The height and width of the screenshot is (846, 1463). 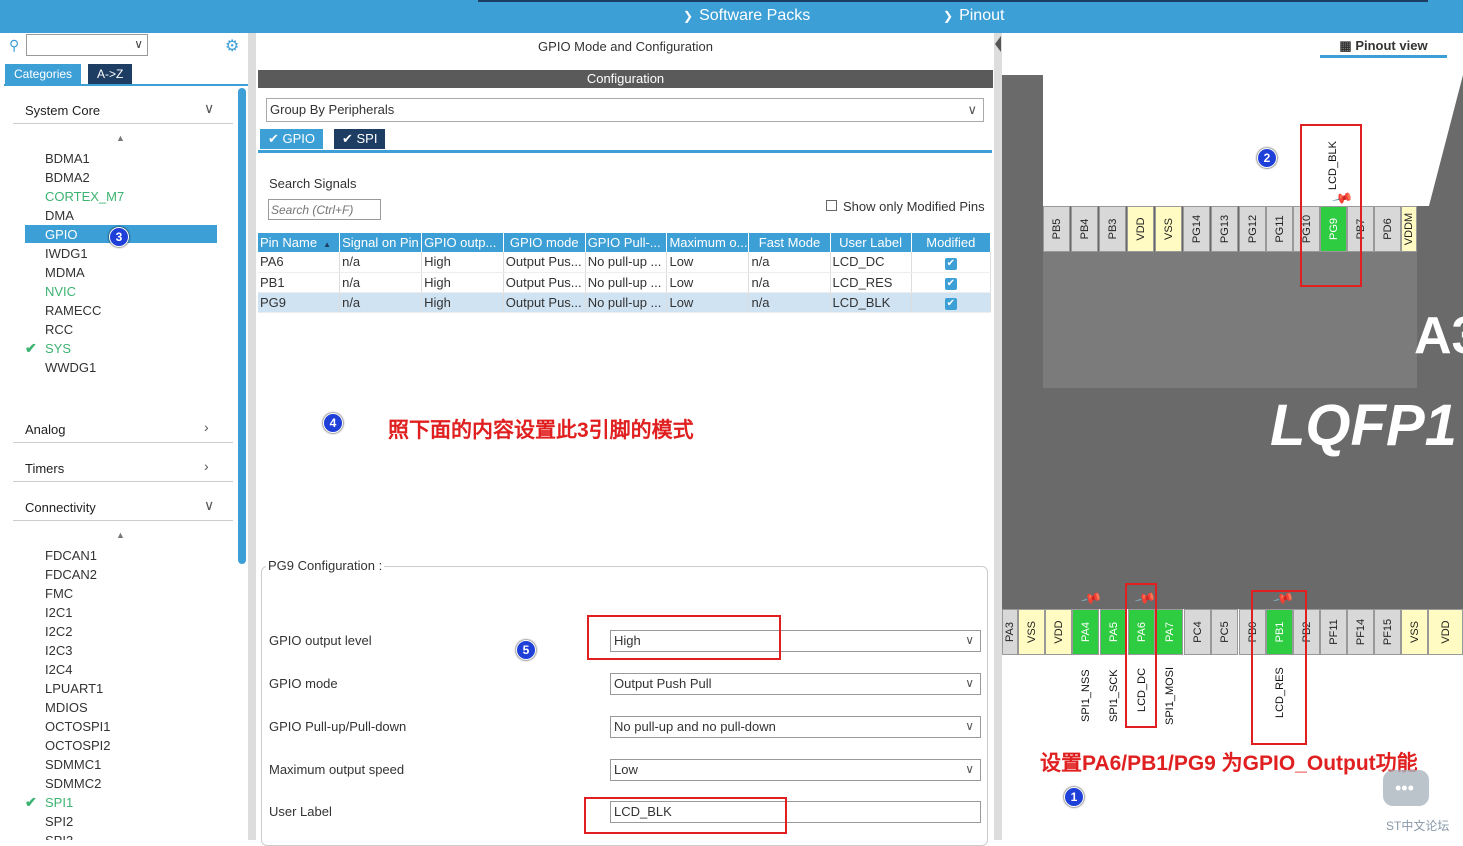 What do you see at coordinates (1196, 229) in the screenshot?
I see `pin-pg14: PG14` at bounding box center [1196, 229].